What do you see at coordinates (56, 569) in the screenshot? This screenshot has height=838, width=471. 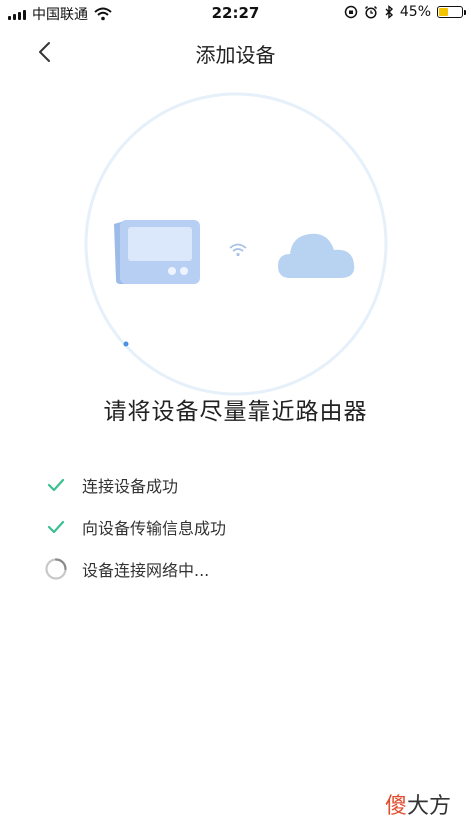 I see `spinner-icon` at bounding box center [56, 569].